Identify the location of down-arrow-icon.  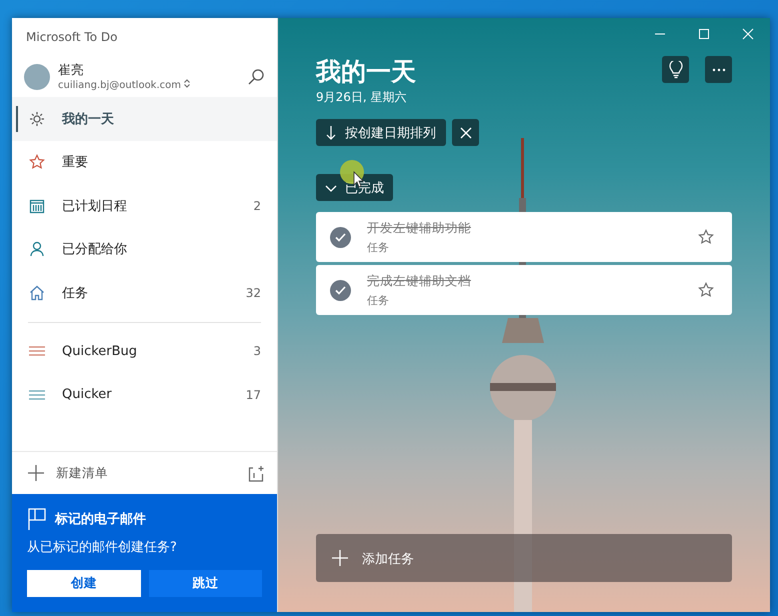
(331, 133).